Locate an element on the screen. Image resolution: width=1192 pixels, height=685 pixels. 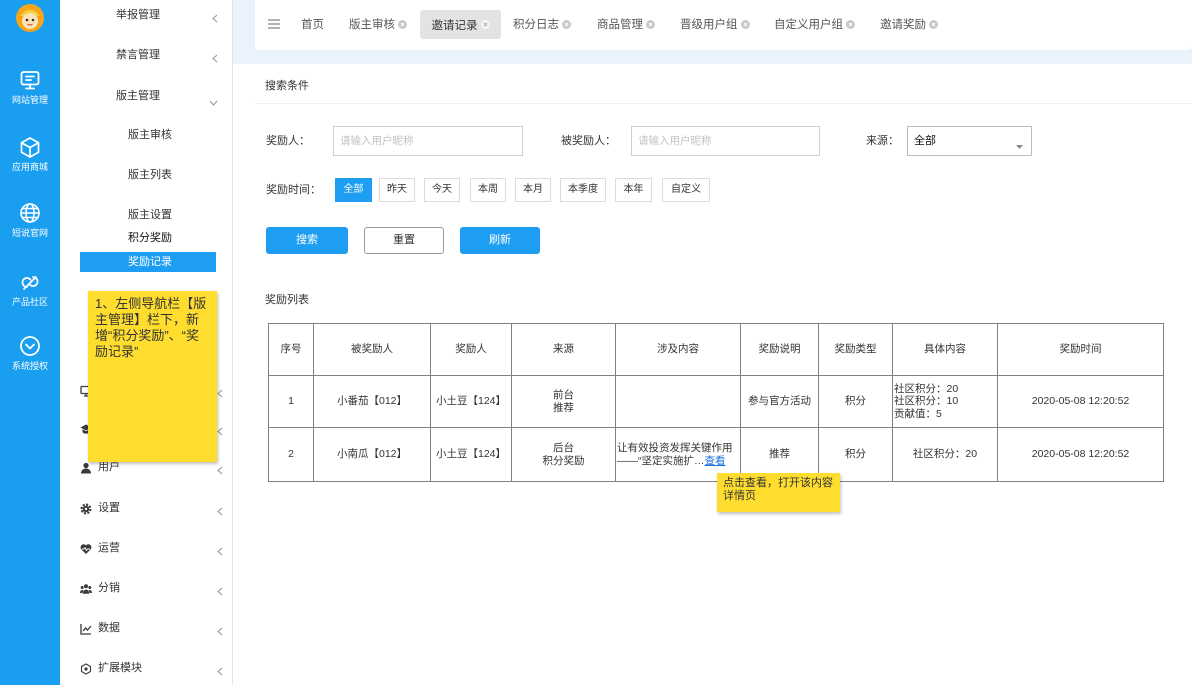
rail-item-license: 系统授权 is located at coordinates (30, 353).